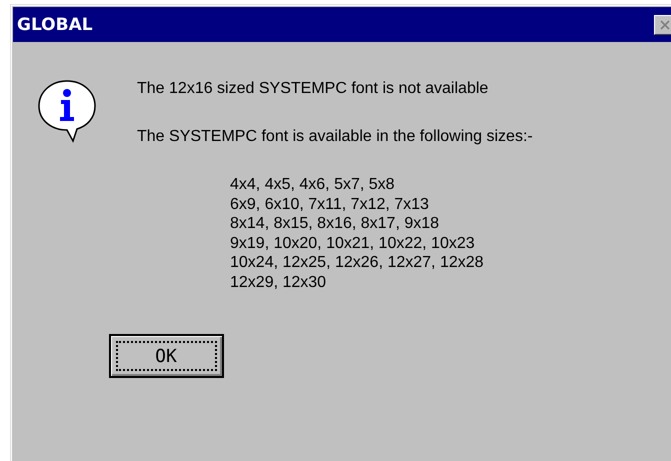  I want to click on size-list-line: 8x14, 8x15, 8x16, 8x17, 9x18, so click(335, 224).